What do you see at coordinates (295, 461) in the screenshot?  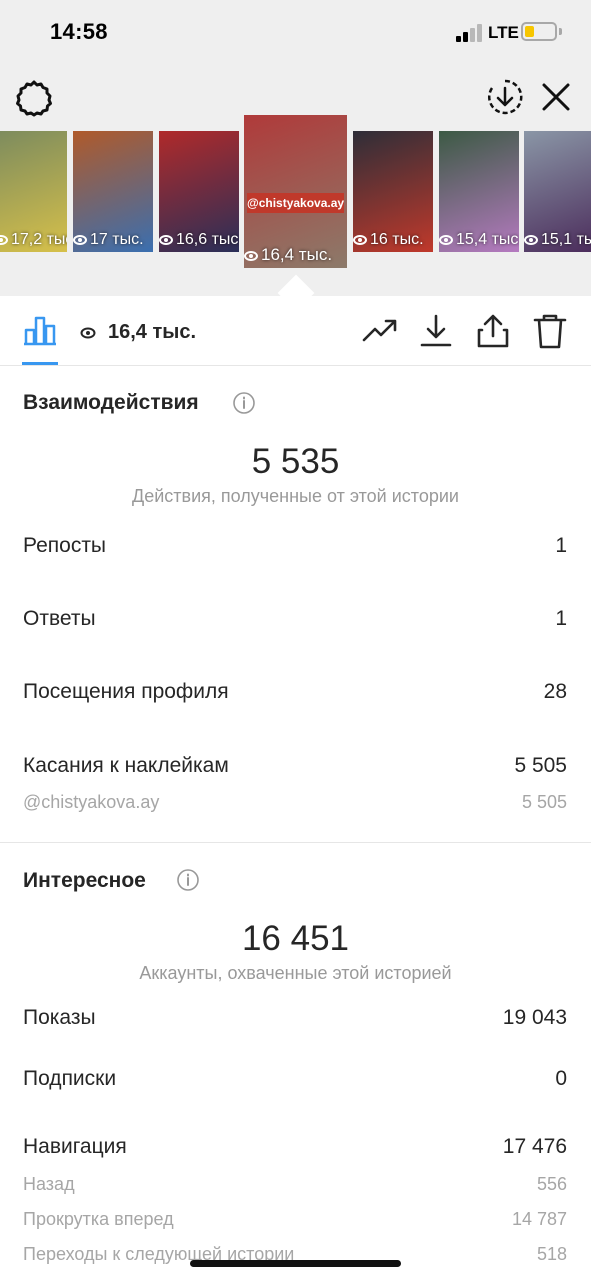 I see `interactions-total: 5 535` at bounding box center [295, 461].